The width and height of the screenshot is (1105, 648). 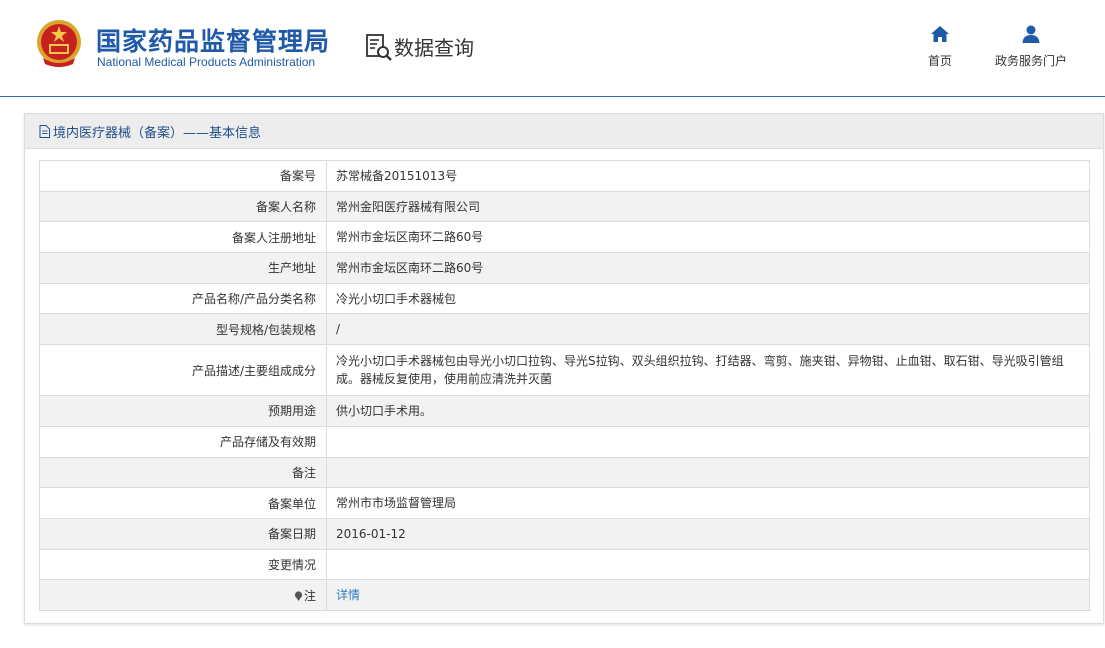 What do you see at coordinates (708, 533) in the screenshot?
I see `field-value: 2016-01-12` at bounding box center [708, 533].